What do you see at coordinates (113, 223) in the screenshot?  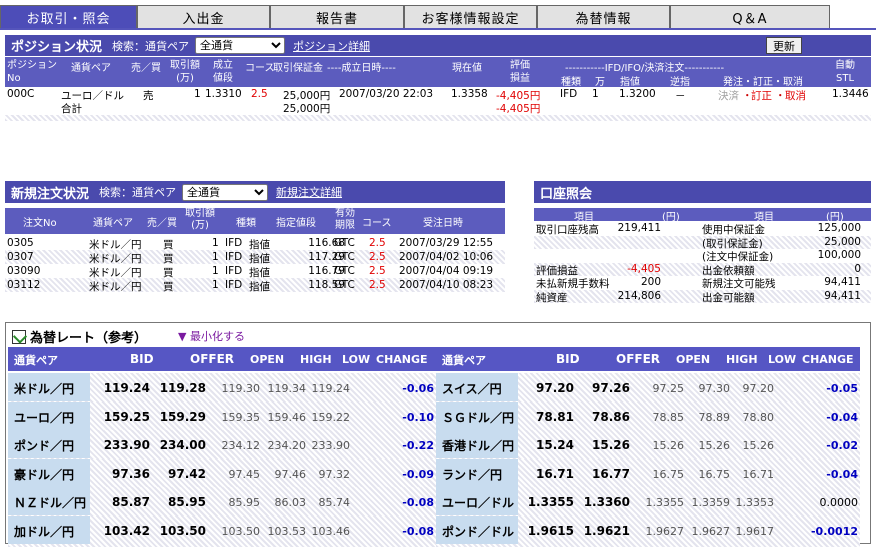 I see `col-order-pair: 通貨ペア` at bounding box center [113, 223].